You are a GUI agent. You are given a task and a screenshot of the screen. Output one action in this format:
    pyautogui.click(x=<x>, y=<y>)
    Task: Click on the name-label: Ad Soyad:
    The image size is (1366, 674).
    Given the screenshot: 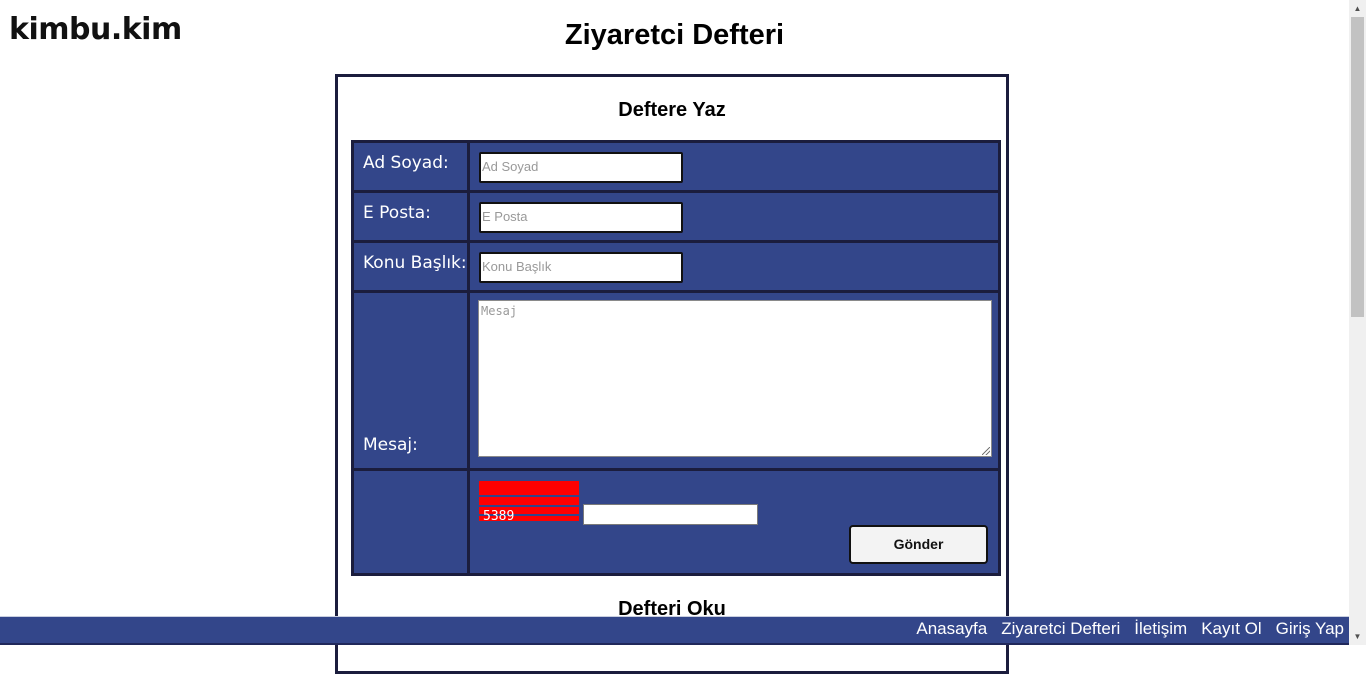 What is the action you would take?
    pyautogui.click(x=410, y=166)
    